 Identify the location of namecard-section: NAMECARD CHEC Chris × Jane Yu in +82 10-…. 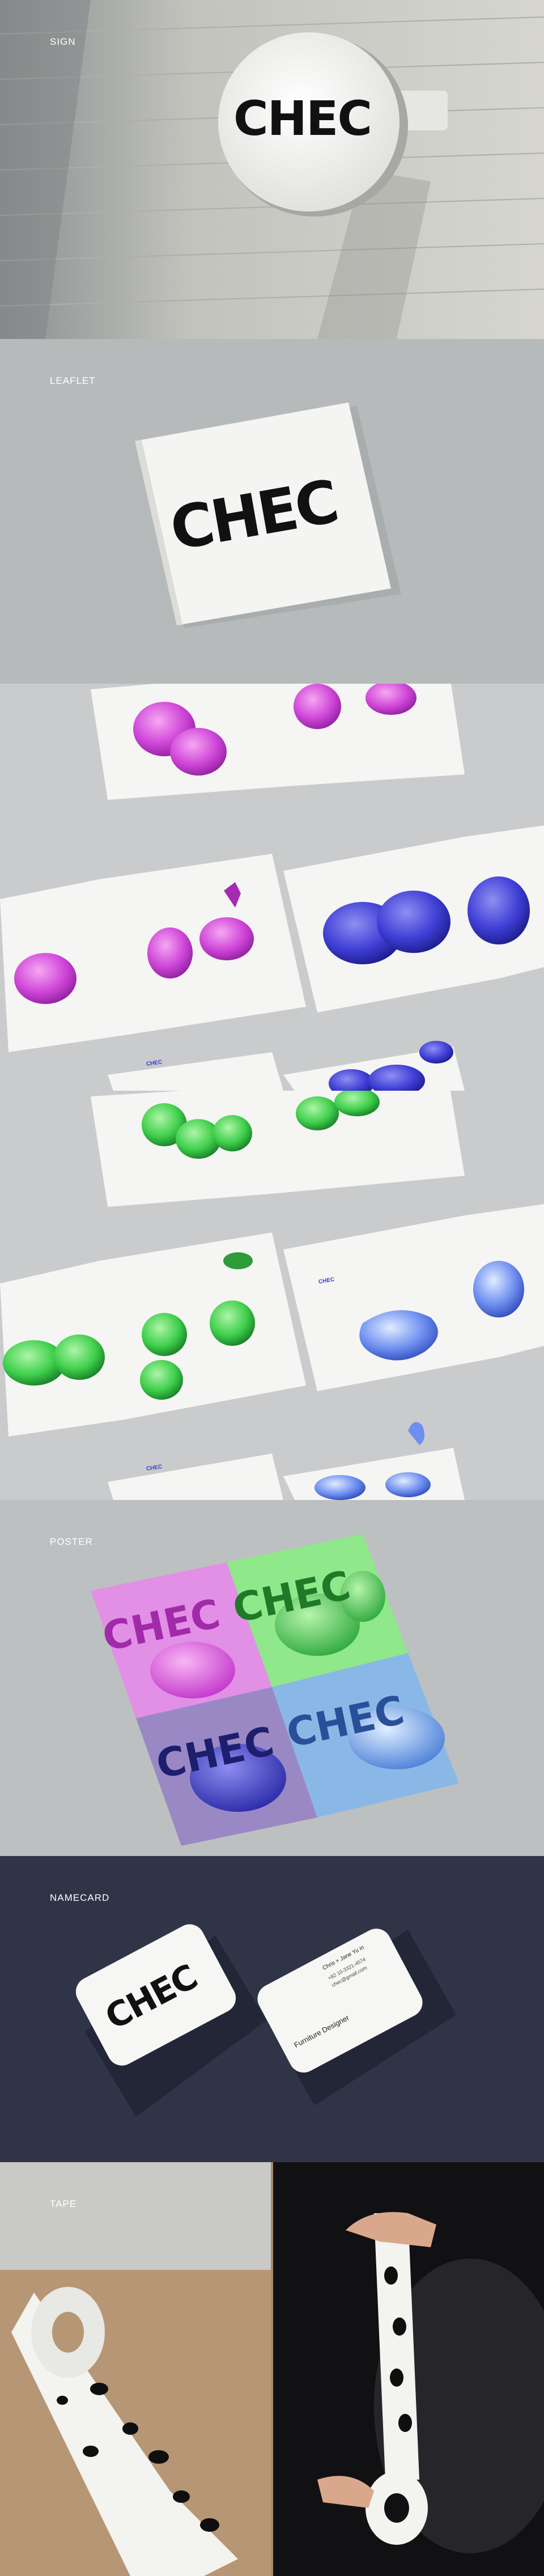
(272, 2009).